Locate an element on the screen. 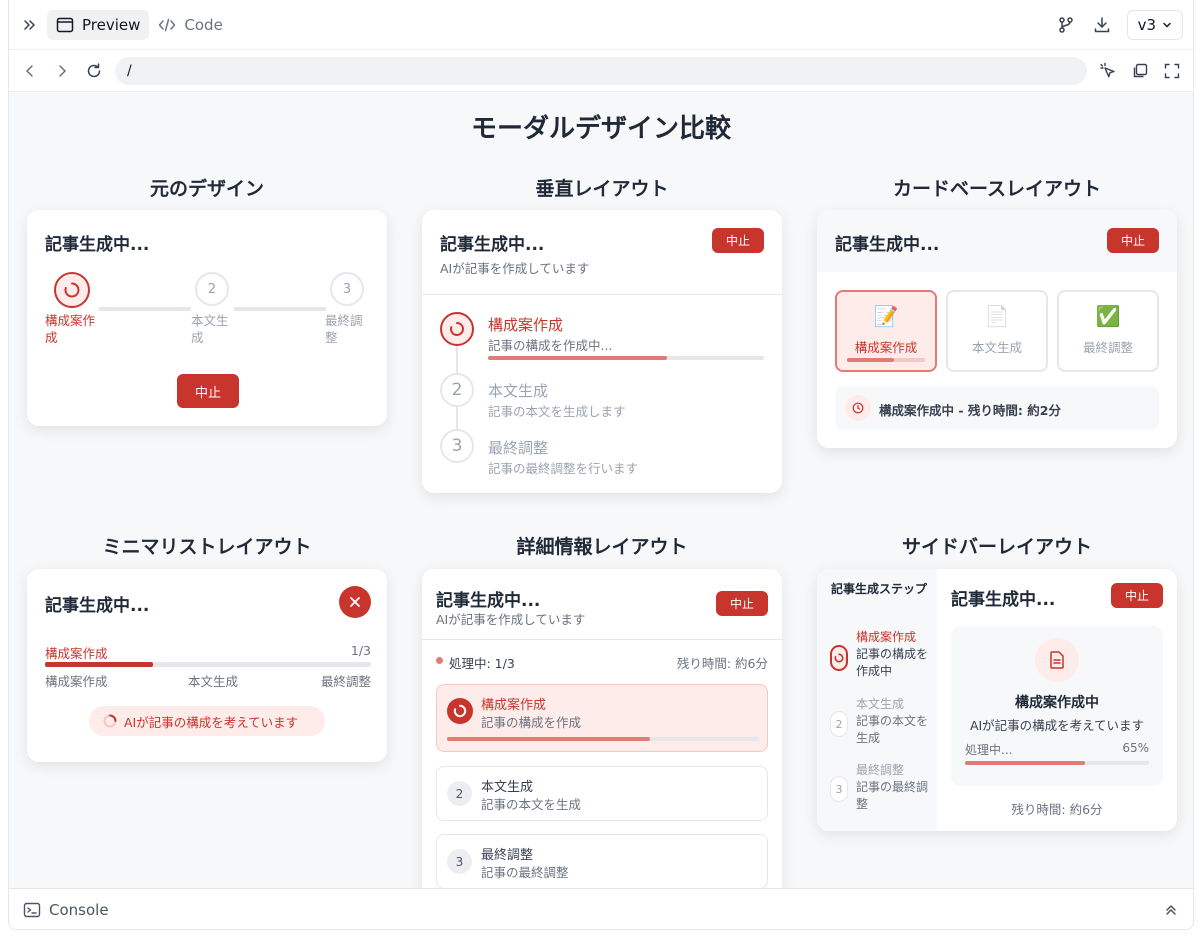  section-title-minimal: ミニマリストレイアウト is located at coordinates (207, 547).